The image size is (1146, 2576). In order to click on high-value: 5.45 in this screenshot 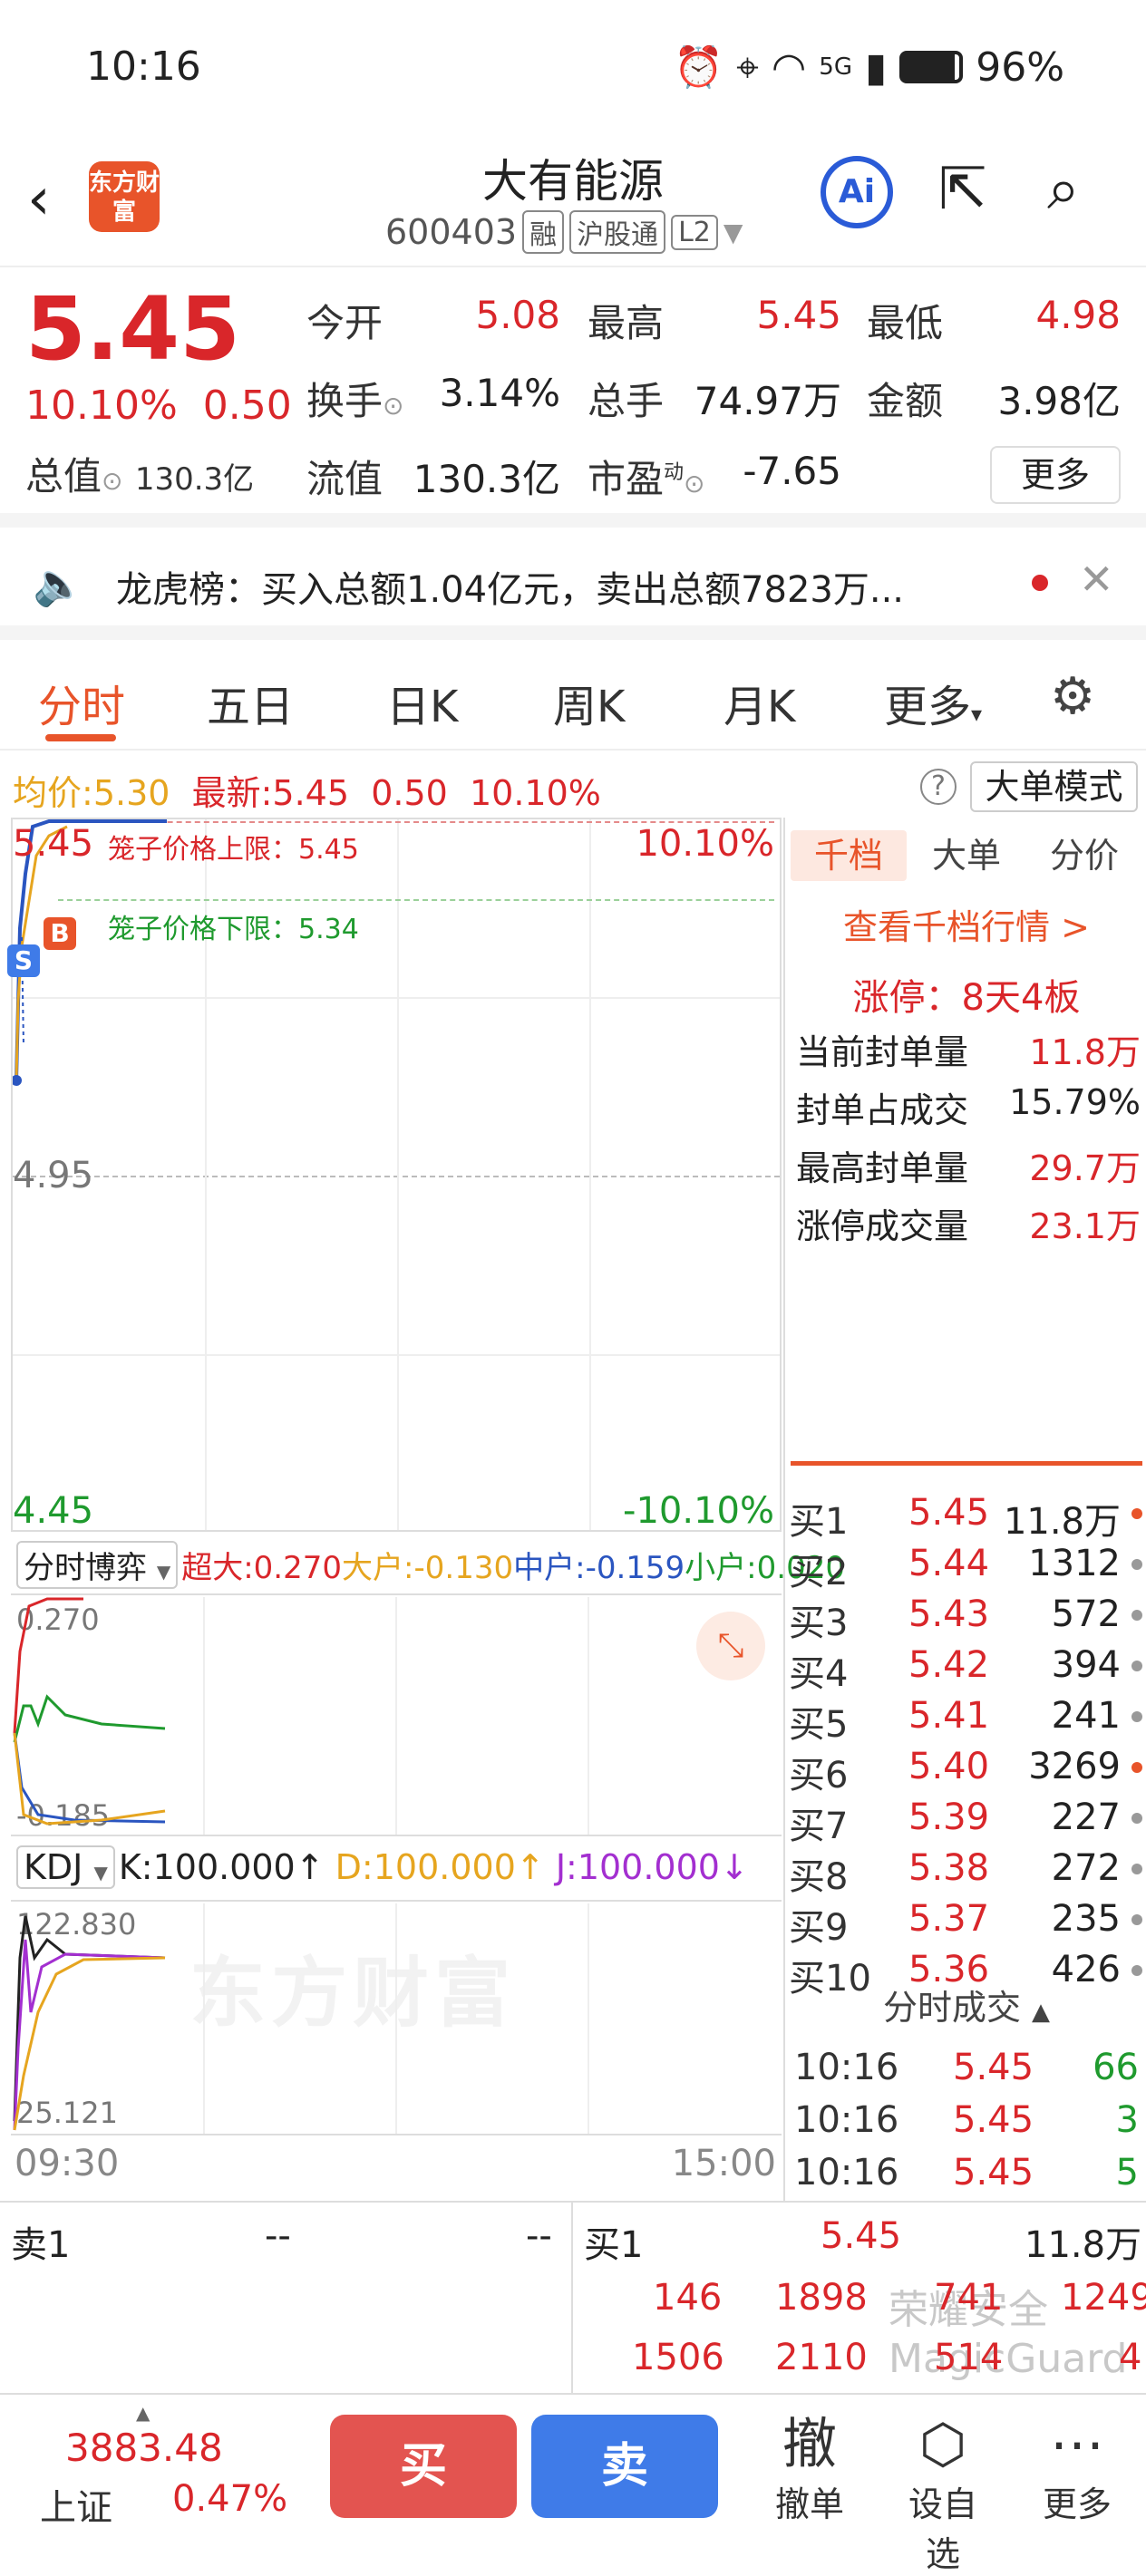, I will do `click(798, 315)`.